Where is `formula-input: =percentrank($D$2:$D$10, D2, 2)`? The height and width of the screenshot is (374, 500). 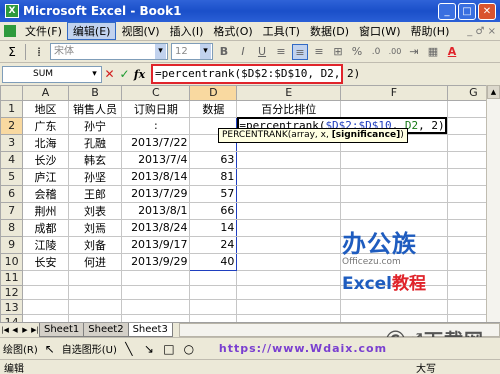 formula-input: =percentrank($D$2:$D$10, D2, 2) is located at coordinates (255, 74).